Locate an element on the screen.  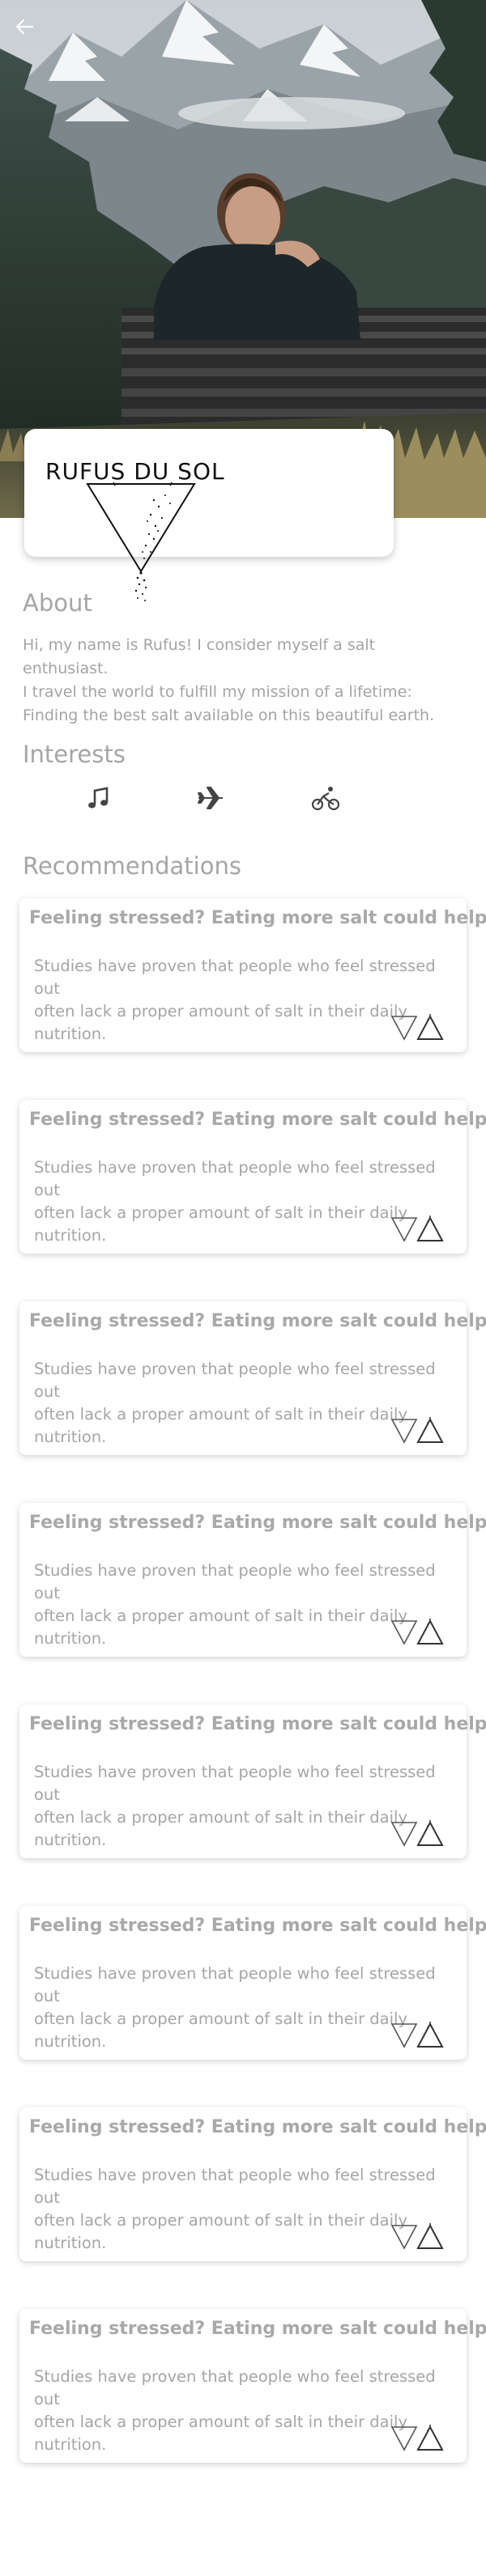
logo-card: RUFUS DU SOL is located at coordinates (209, 515).